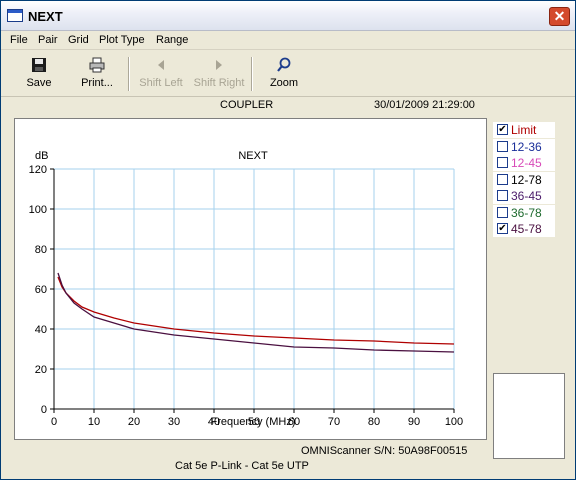 This screenshot has width=576, height=480. What do you see at coordinates (454, 422) in the screenshot?
I see `x-tick-label: 100` at bounding box center [454, 422].